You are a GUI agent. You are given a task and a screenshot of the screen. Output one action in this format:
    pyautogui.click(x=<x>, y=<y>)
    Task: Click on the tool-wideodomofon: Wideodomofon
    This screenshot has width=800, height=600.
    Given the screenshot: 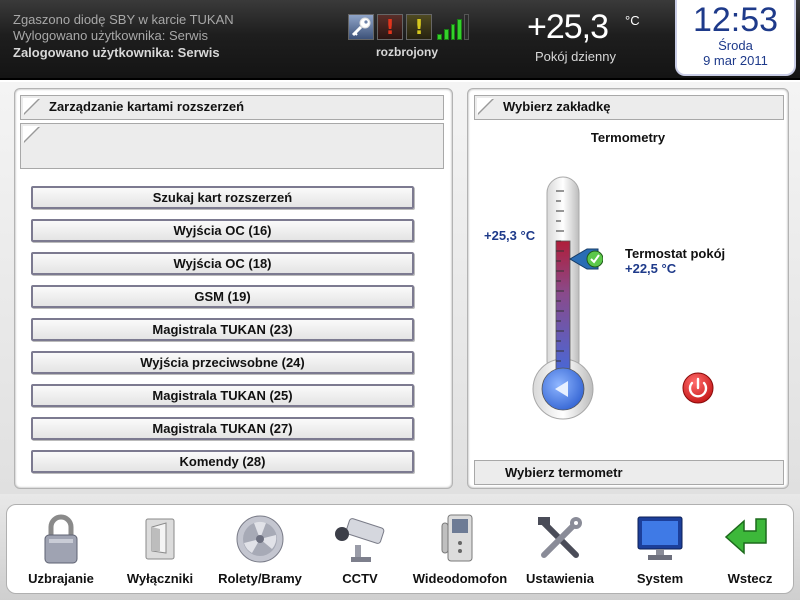 What is the action you would take?
    pyautogui.click(x=460, y=550)
    